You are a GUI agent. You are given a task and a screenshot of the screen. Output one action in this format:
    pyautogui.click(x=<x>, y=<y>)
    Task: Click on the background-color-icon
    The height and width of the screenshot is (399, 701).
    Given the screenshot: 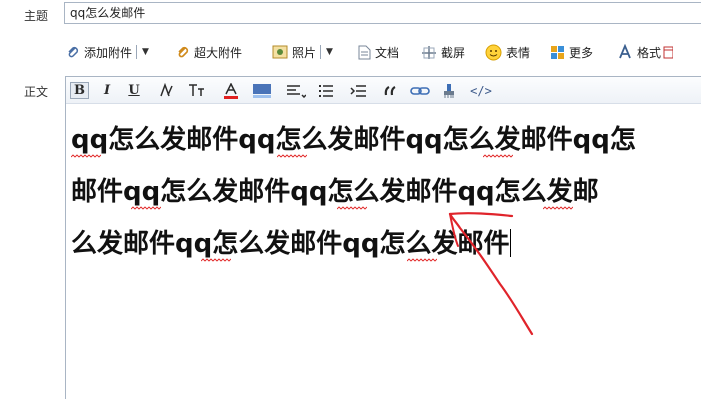 What is the action you would take?
    pyautogui.click(x=262, y=91)
    